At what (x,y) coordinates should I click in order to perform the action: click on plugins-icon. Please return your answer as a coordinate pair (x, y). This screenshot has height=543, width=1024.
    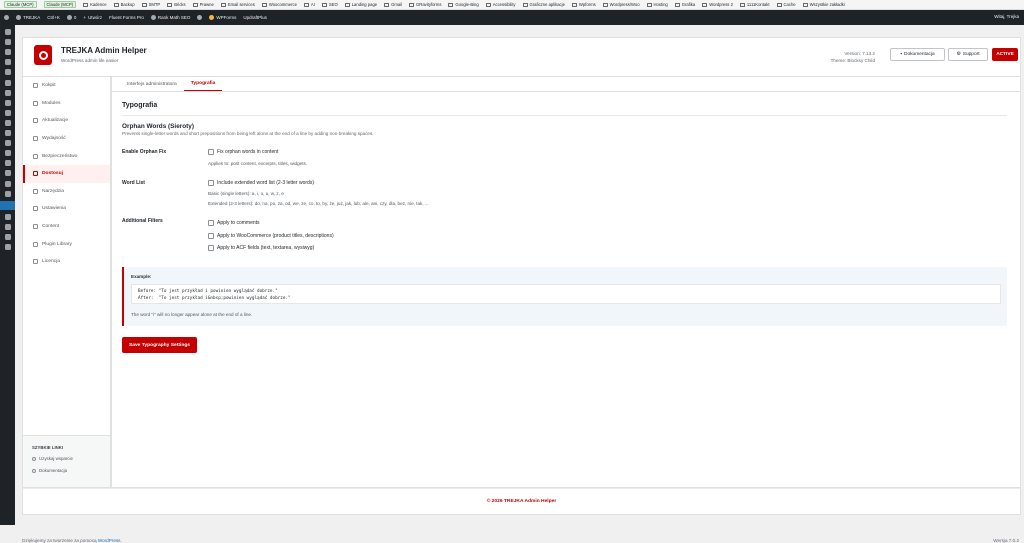
    Looking at the image, I should click on (7, 173).